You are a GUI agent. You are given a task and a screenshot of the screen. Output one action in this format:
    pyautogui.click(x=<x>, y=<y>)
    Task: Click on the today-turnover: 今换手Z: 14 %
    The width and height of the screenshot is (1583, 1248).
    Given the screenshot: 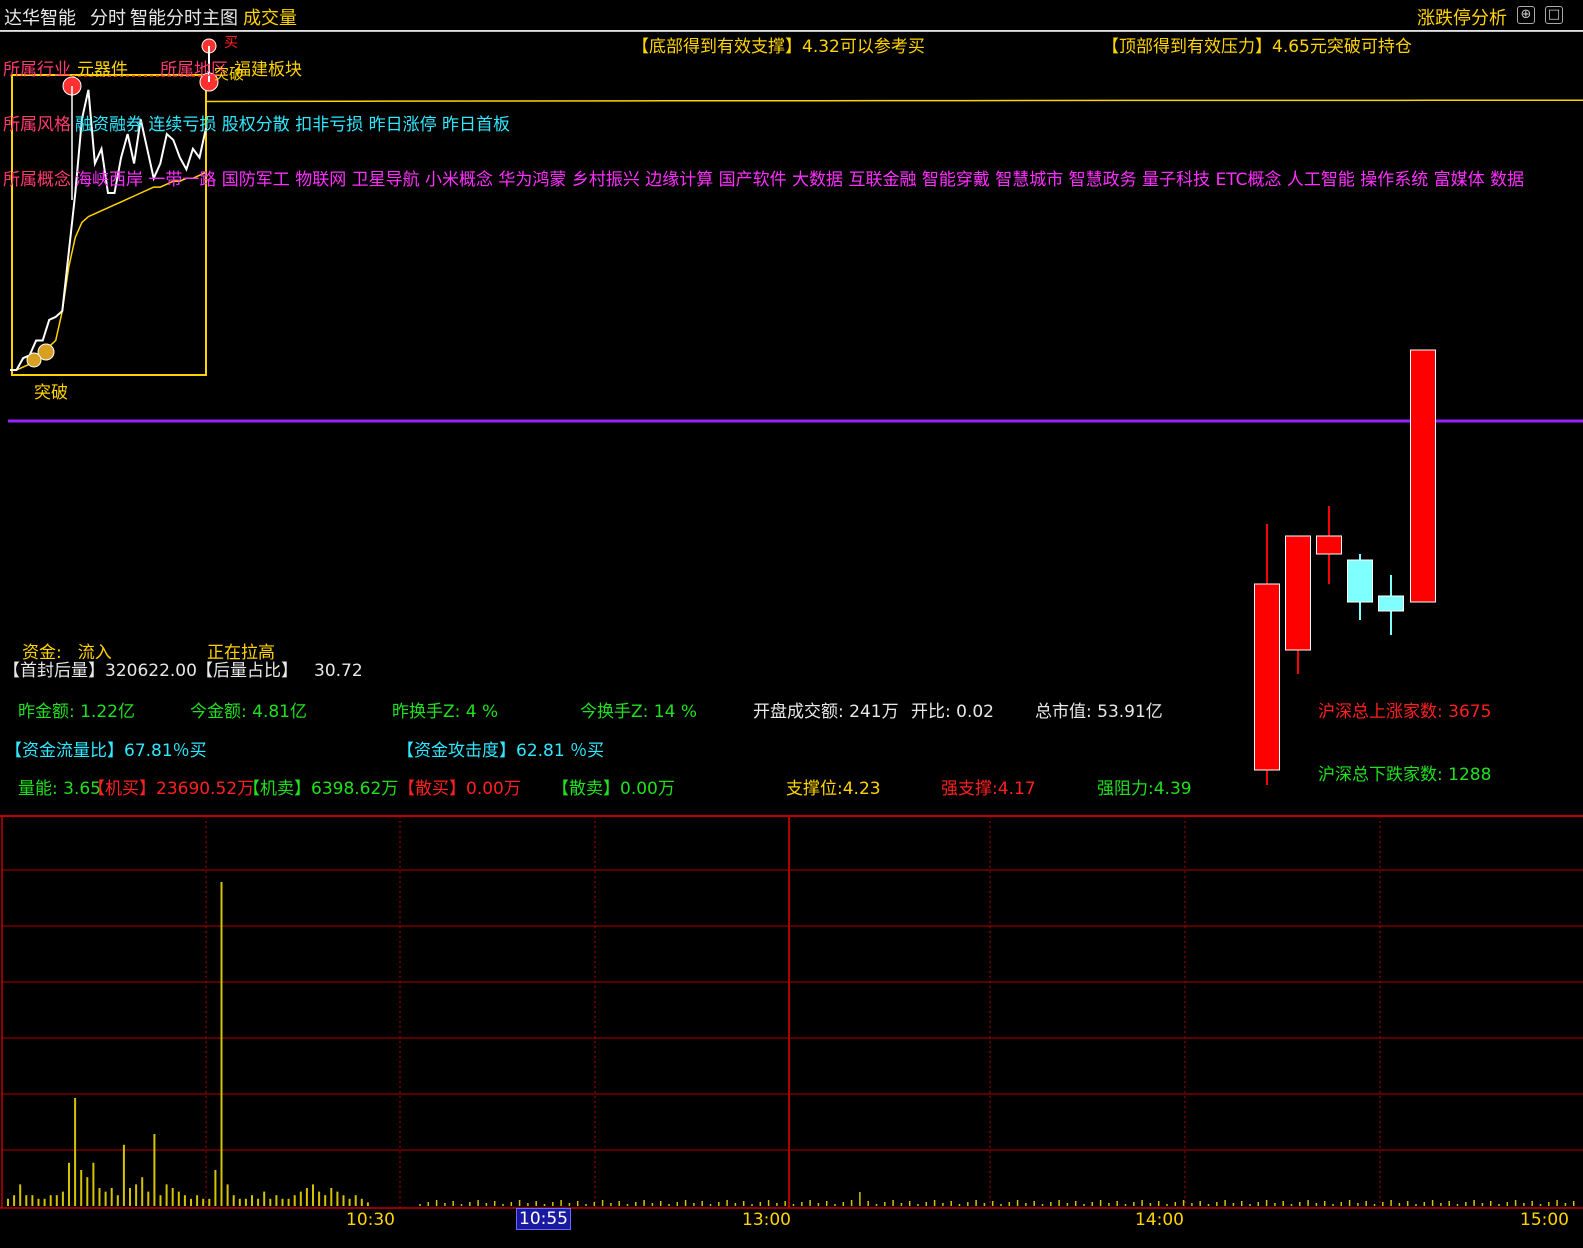 What is the action you would take?
    pyautogui.click(x=638, y=712)
    